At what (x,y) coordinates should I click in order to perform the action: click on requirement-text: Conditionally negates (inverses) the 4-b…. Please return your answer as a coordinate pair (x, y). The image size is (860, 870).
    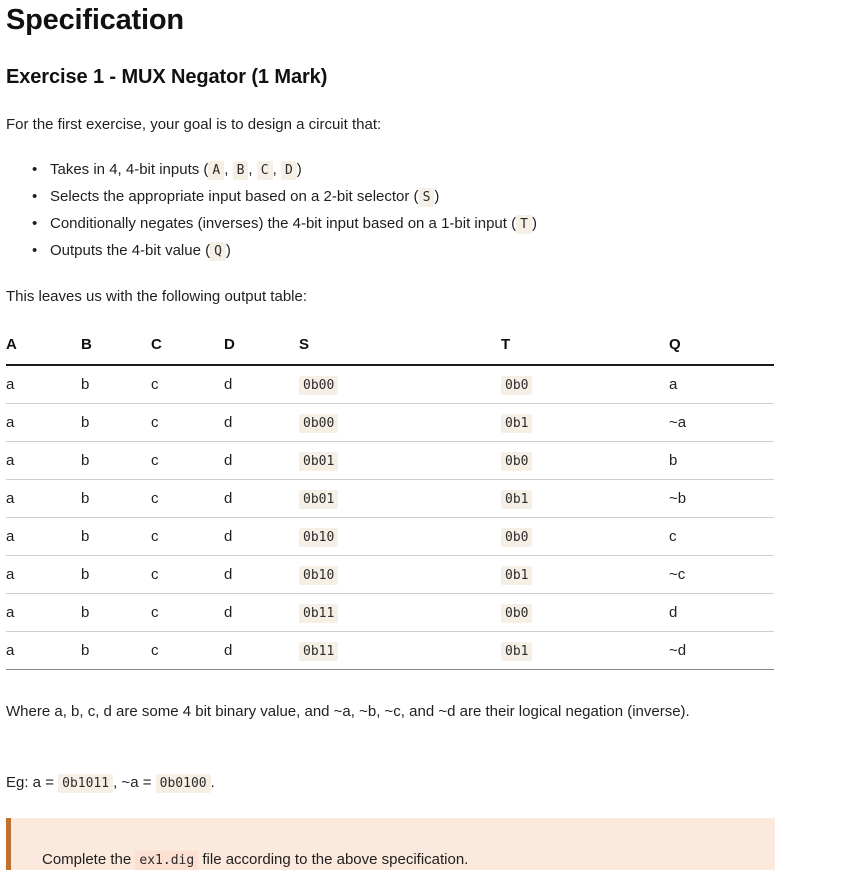
    Looking at the image, I should click on (283, 223).